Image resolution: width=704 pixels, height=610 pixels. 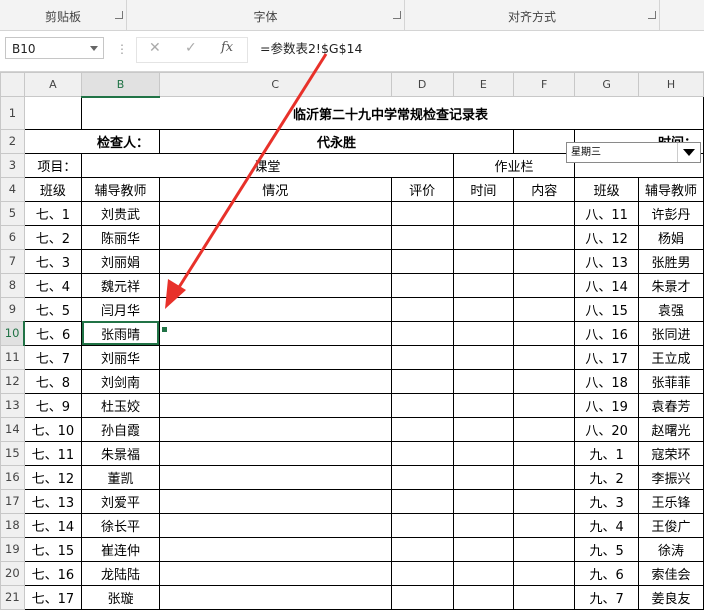 What do you see at coordinates (422, 84) in the screenshot?
I see `column-header-d: D` at bounding box center [422, 84].